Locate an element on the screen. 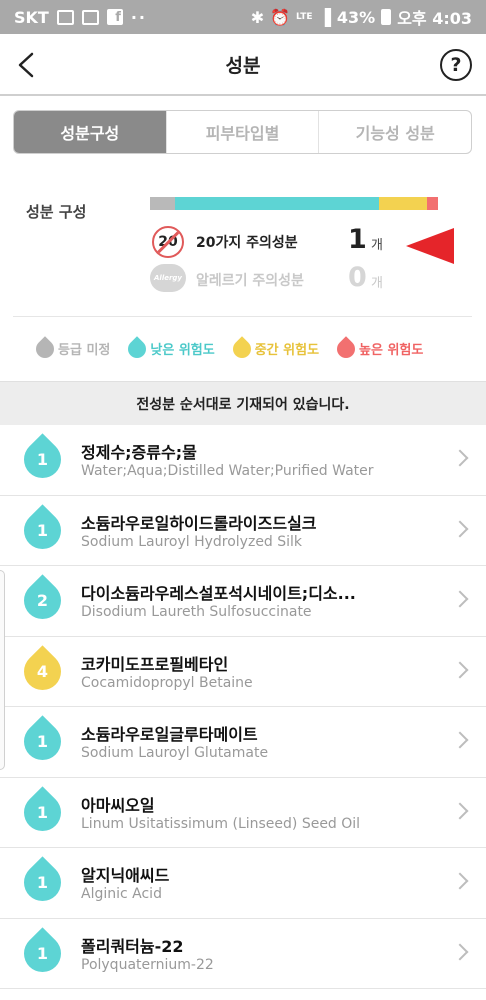  ingredient-english-name: Polyquaternium-22 is located at coordinates (147, 964).